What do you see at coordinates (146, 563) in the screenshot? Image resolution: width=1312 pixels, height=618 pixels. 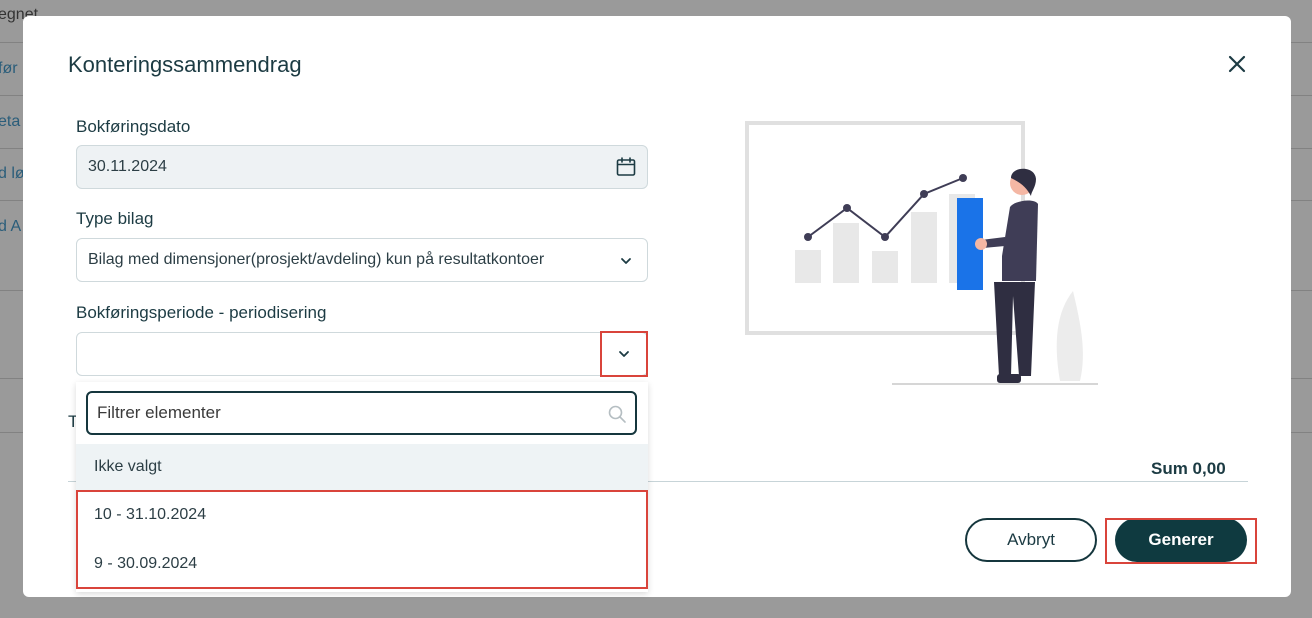 I see `option-label: 9 - 30.09.2024` at bounding box center [146, 563].